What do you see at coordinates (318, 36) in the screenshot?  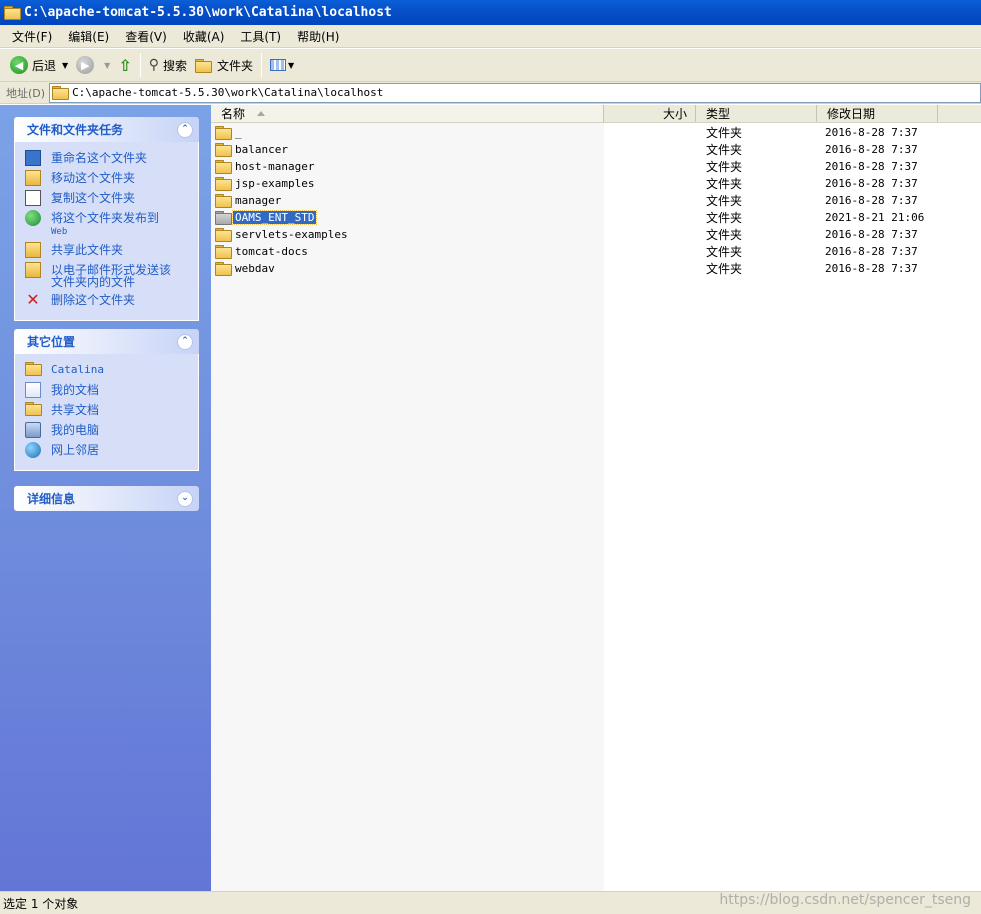 I see `menu-help: 帮助(H)` at bounding box center [318, 36].